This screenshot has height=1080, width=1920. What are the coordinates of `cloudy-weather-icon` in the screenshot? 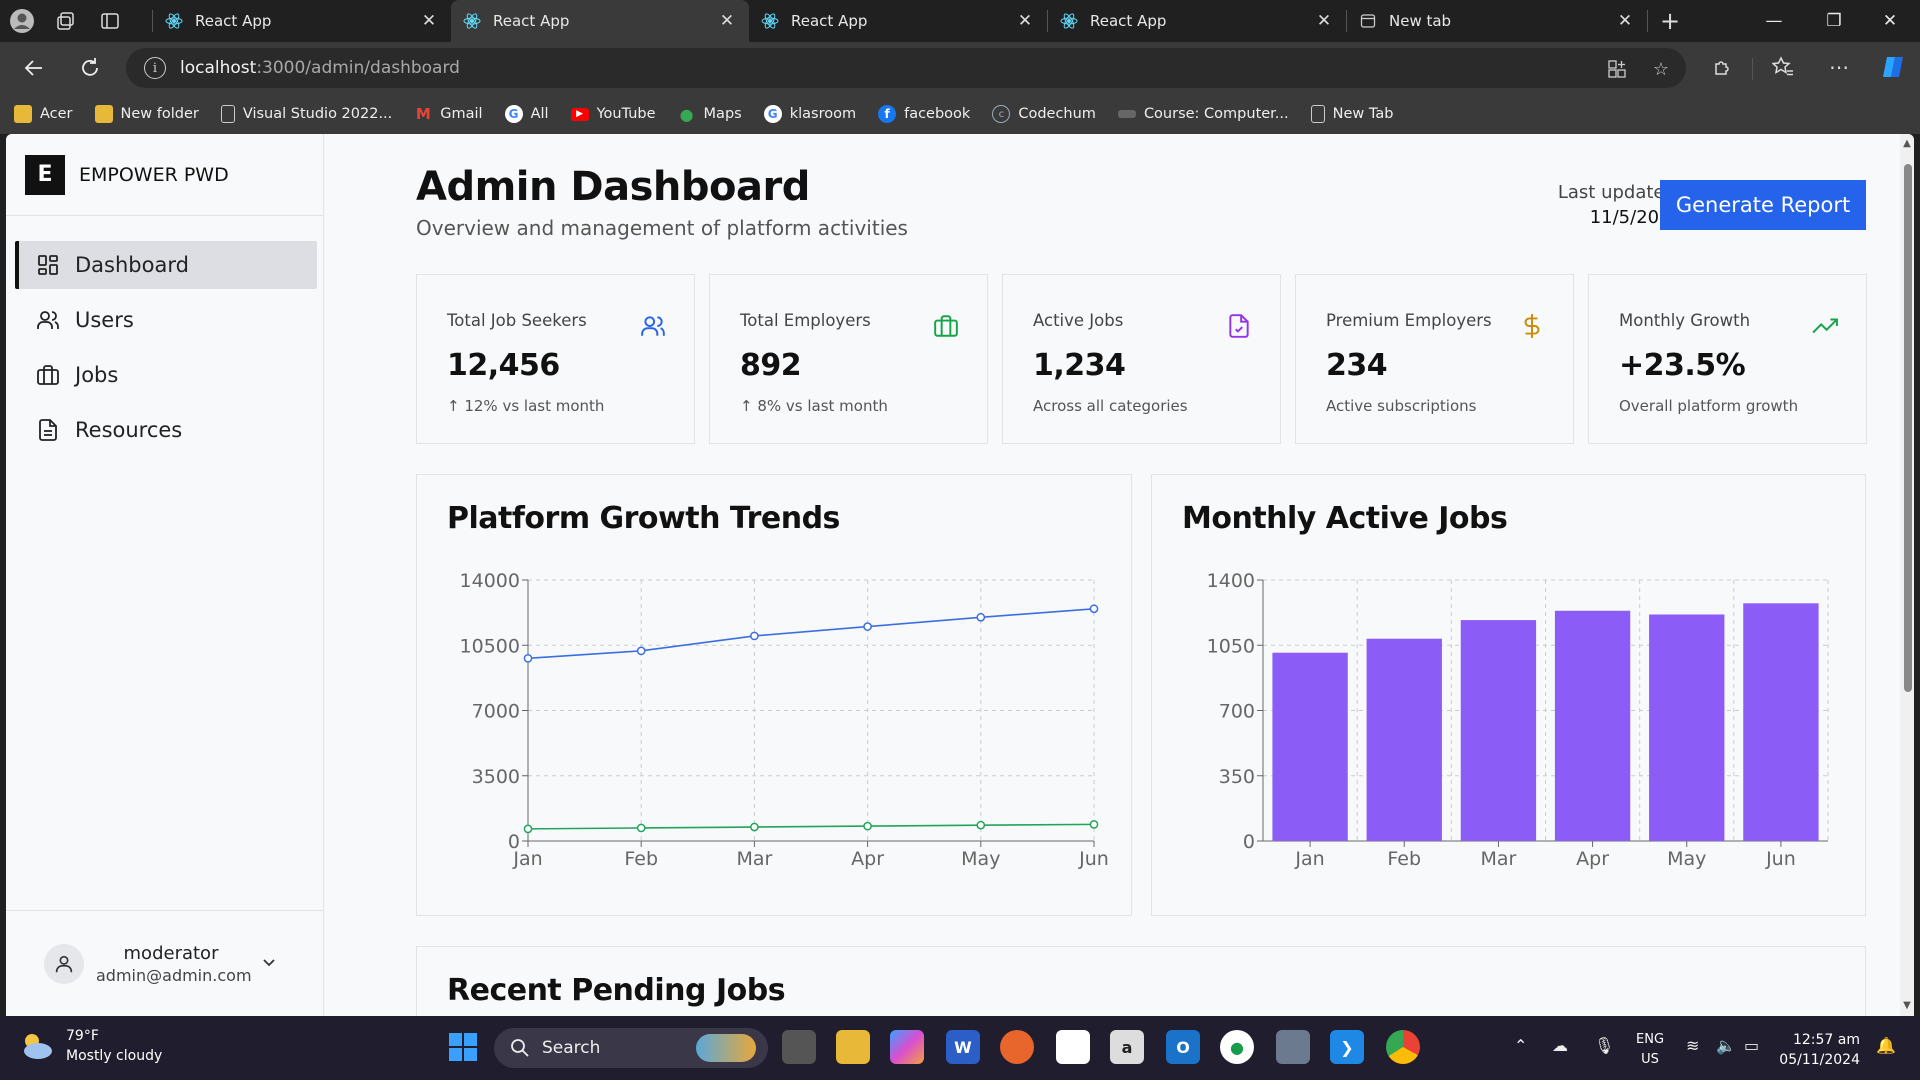 It's located at (38, 1046).